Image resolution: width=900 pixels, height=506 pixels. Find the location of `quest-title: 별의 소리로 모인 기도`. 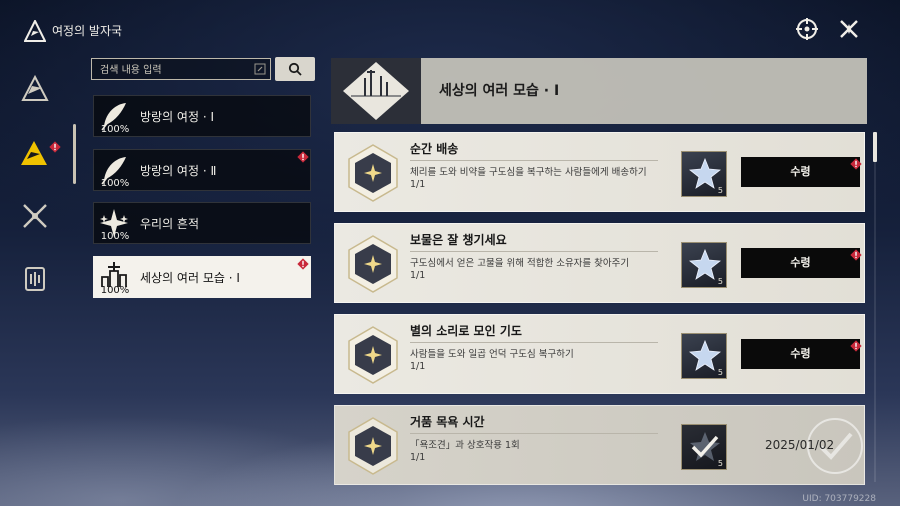

quest-title: 별의 소리로 모인 기도 is located at coordinates (466, 331).